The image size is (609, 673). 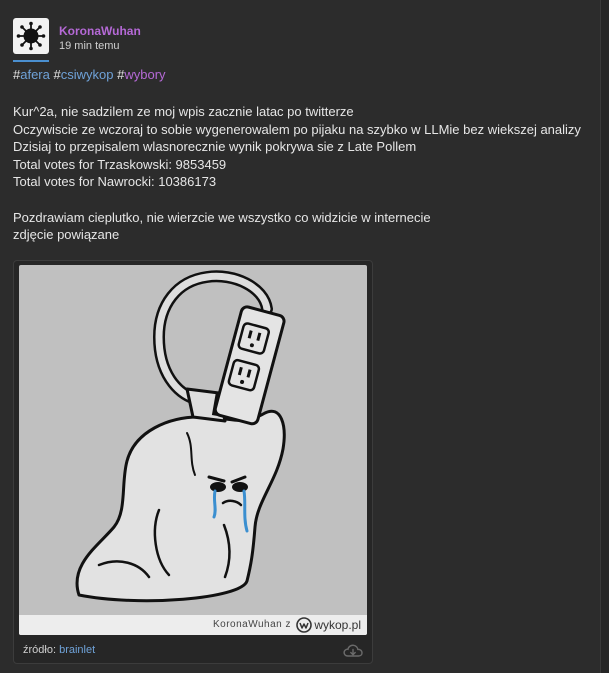 I want to click on wykop-logo-text: wykop.pl, so click(x=337, y=625).